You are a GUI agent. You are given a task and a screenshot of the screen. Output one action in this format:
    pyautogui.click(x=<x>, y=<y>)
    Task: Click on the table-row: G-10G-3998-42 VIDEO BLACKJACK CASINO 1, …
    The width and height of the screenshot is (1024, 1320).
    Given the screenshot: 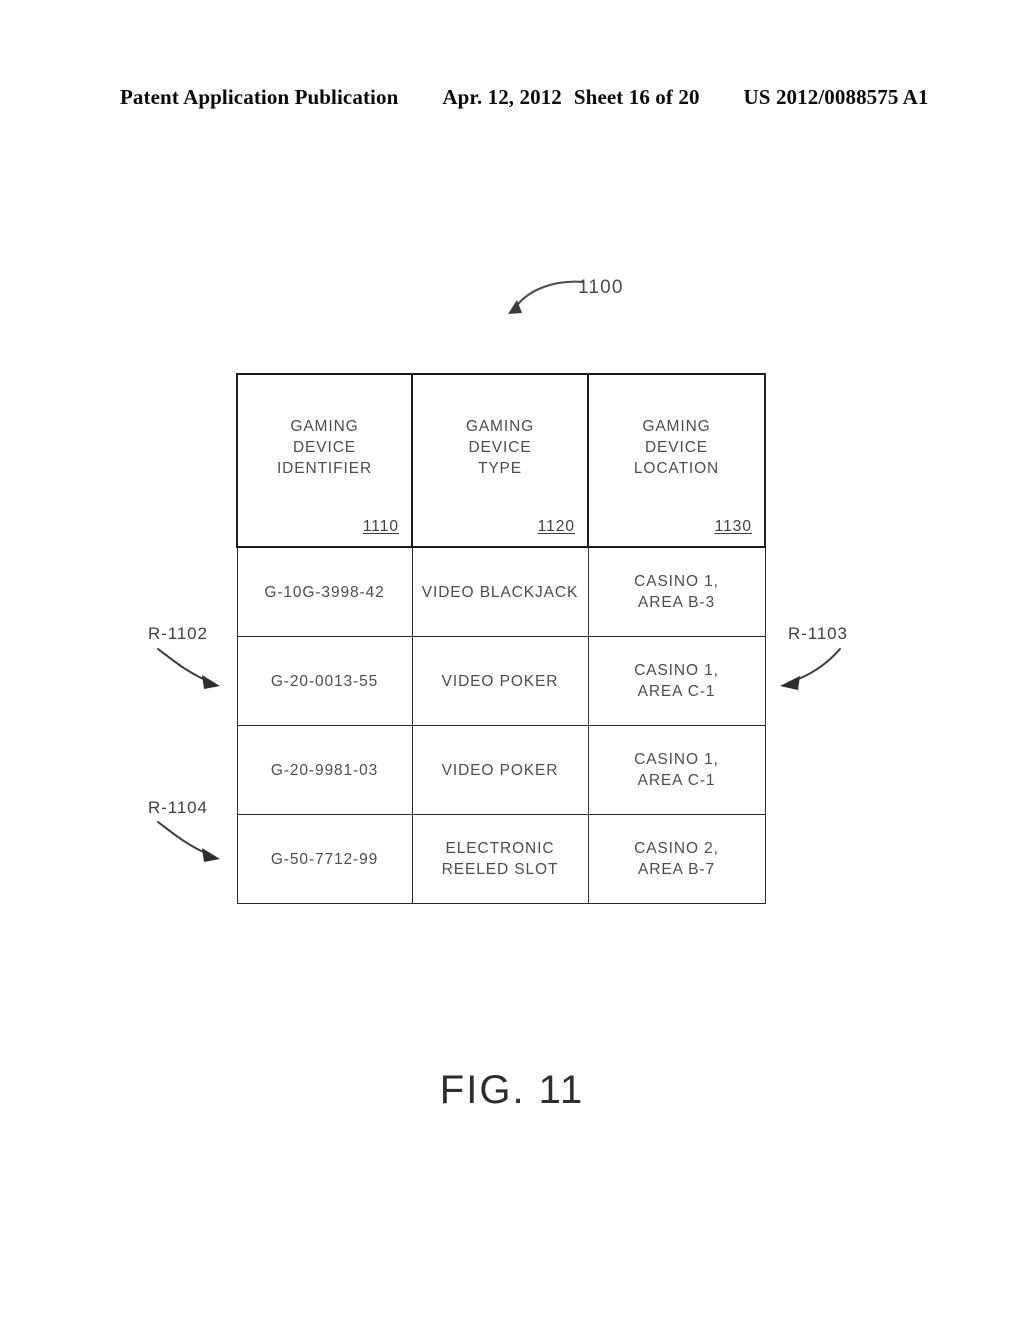 What is the action you would take?
    pyautogui.click(x=501, y=592)
    